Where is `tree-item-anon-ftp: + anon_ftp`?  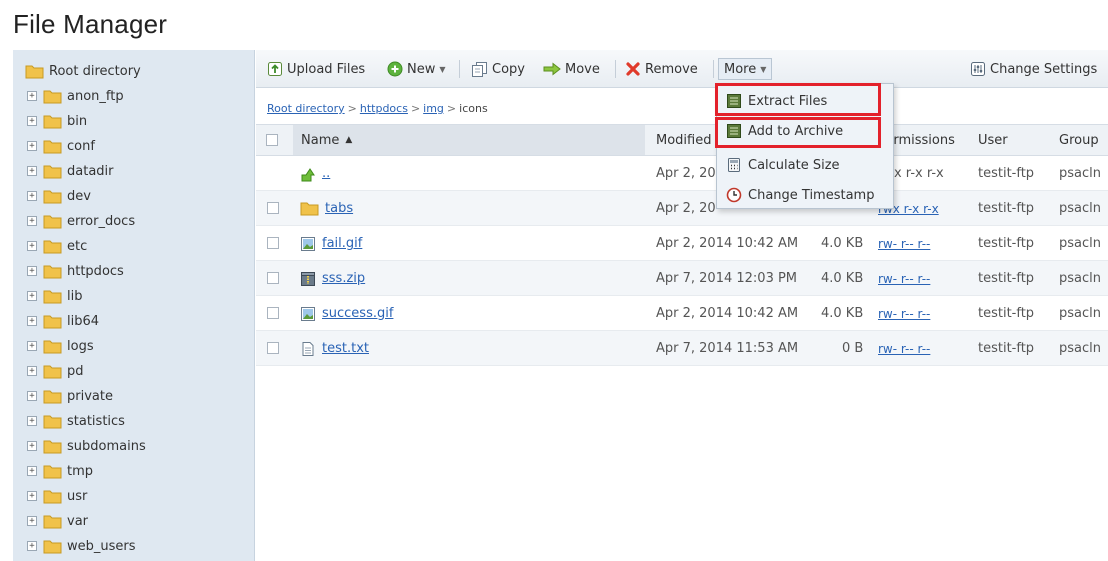
tree-item-anon-ftp: + anon_ftp is located at coordinates (75, 96).